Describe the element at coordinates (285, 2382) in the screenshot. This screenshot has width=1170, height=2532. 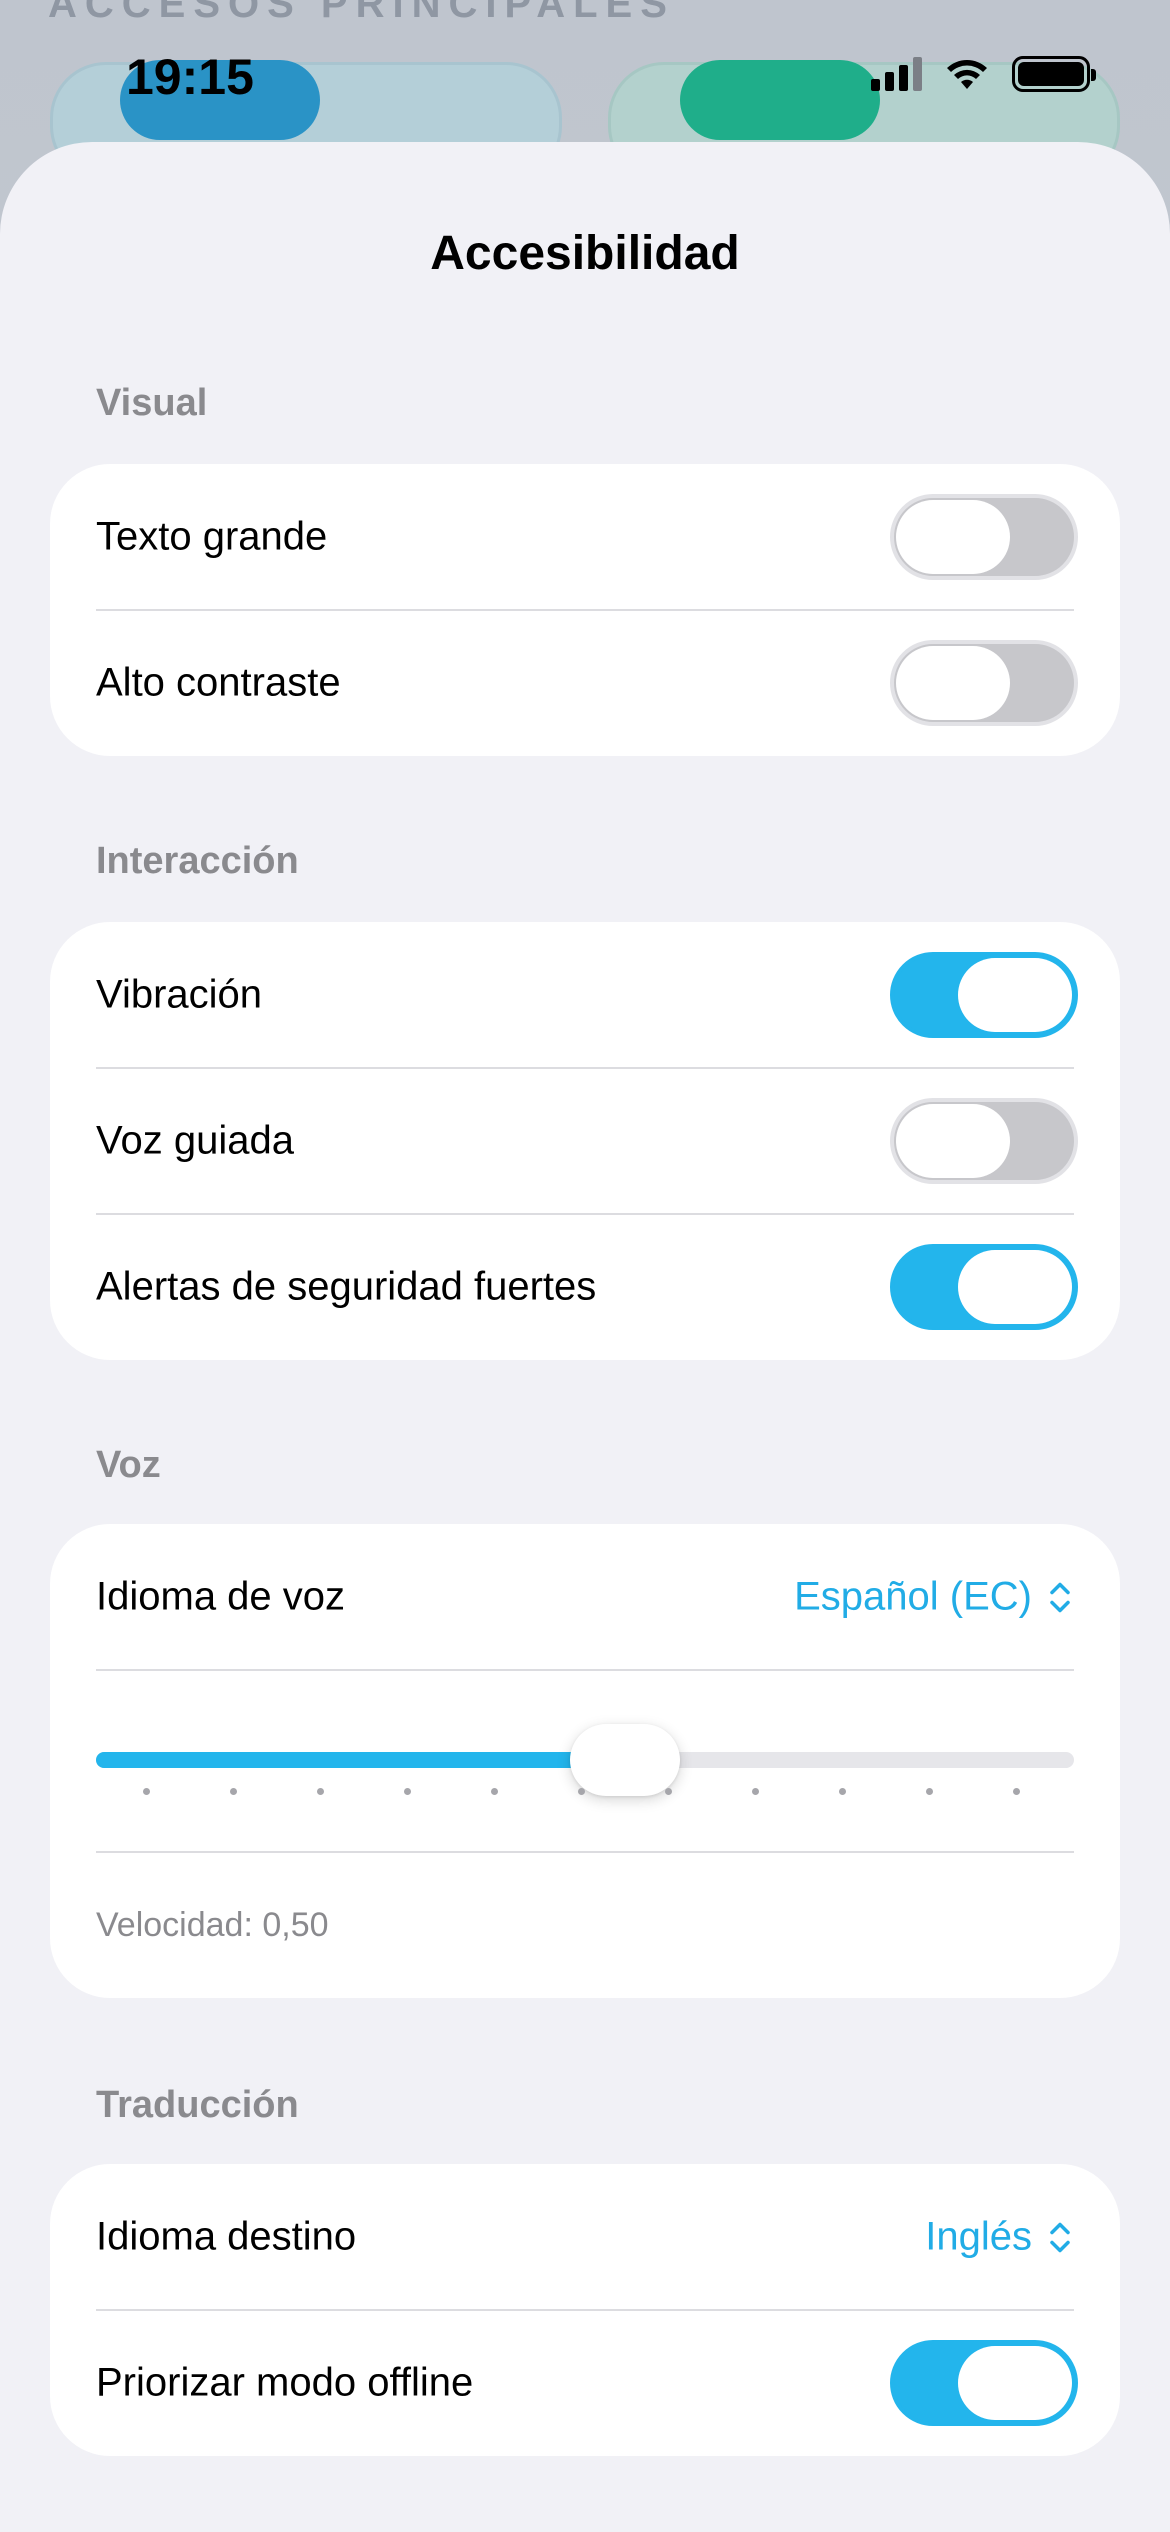
I see `row-label: Priorizar modo offline` at that location.